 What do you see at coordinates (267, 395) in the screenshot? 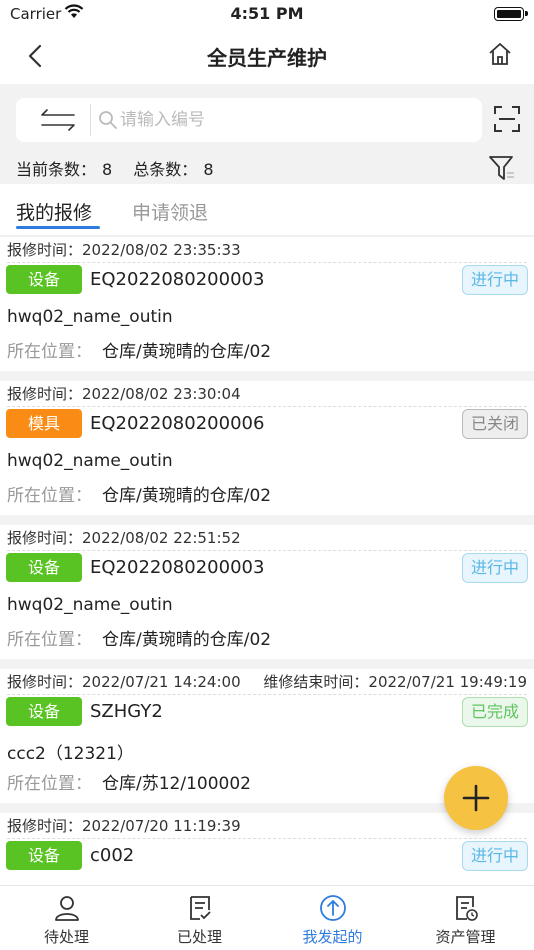
I see `report-time-row: 报修时间：2022/08/02 23:30:04` at bounding box center [267, 395].